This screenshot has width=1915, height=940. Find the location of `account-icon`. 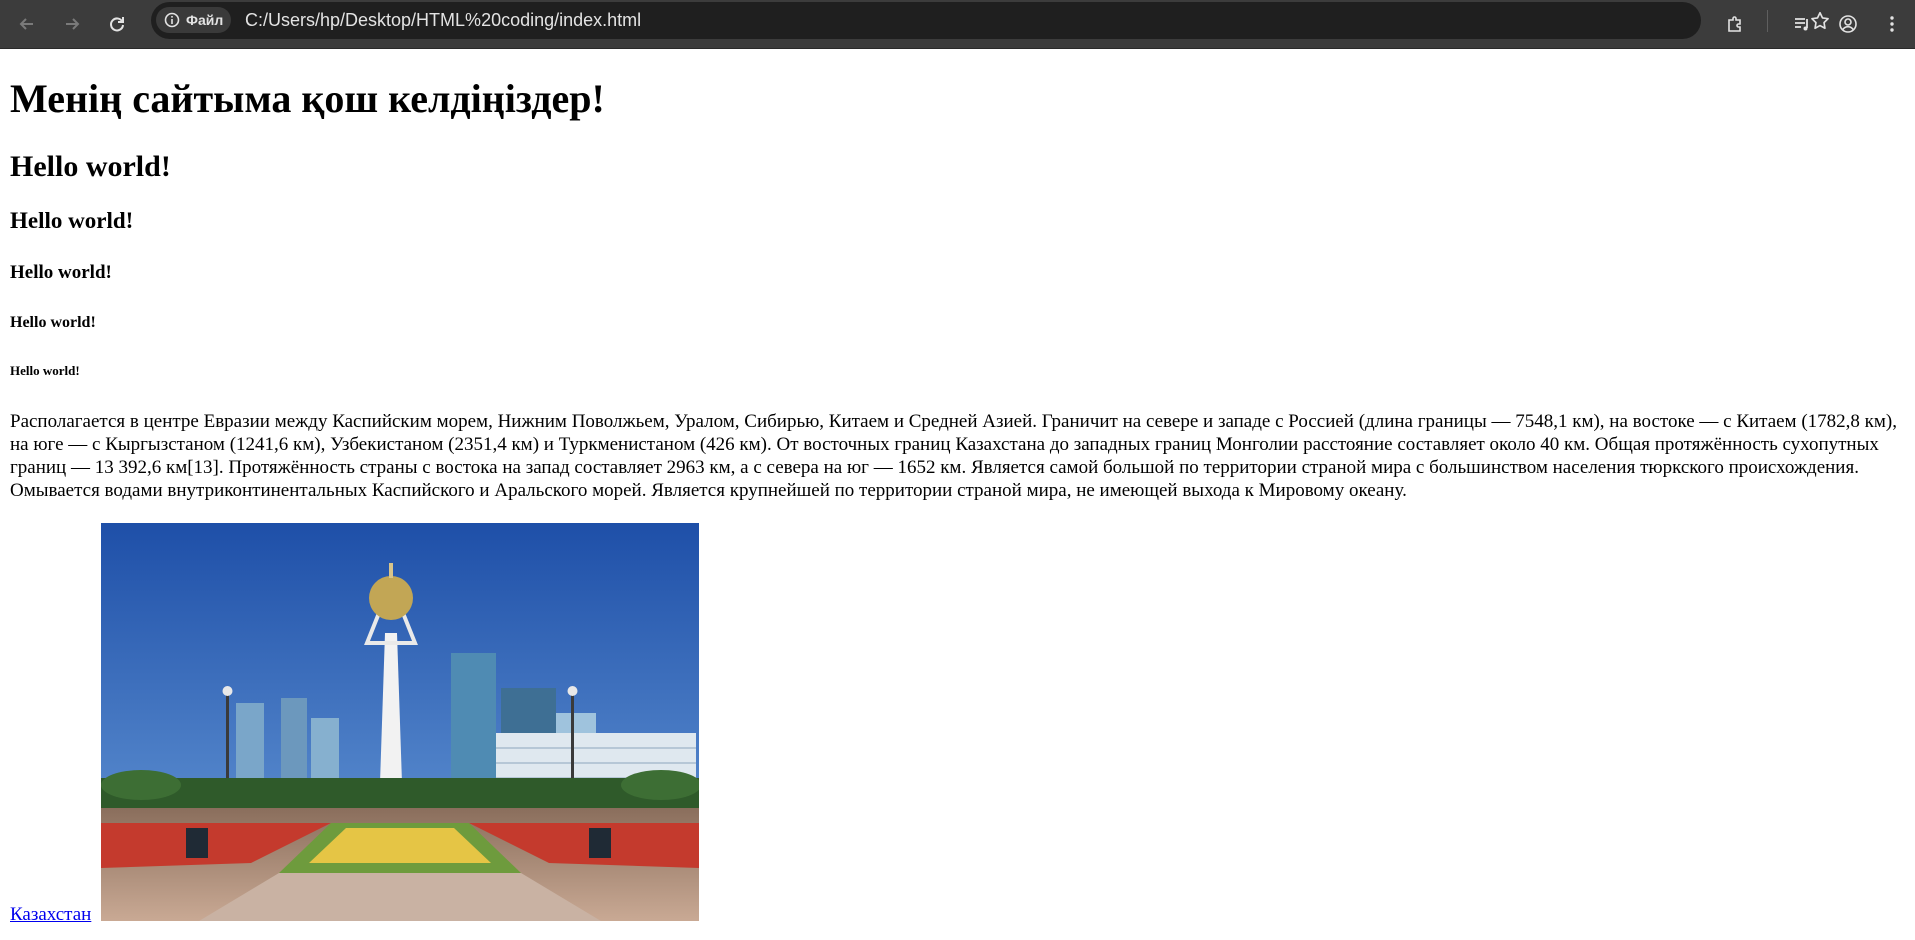

account-icon is located at coordinates (1848, 24).